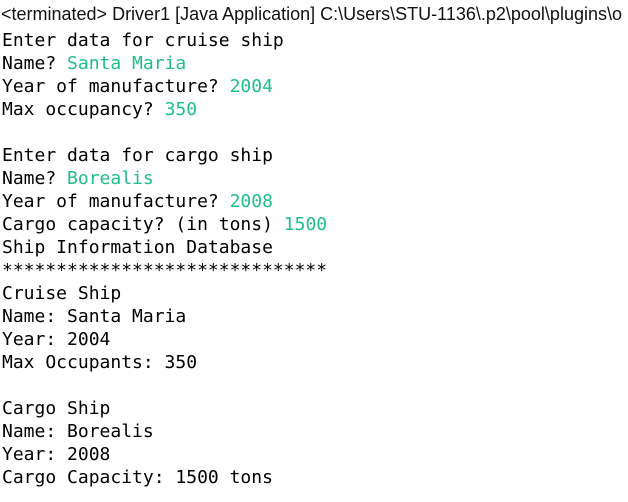 The height and width of the screenshot is (502, 628). Describe the element at coordinates (315, 63) in the screenshot. I see `console-line: Name? Santa Maria` at that location.